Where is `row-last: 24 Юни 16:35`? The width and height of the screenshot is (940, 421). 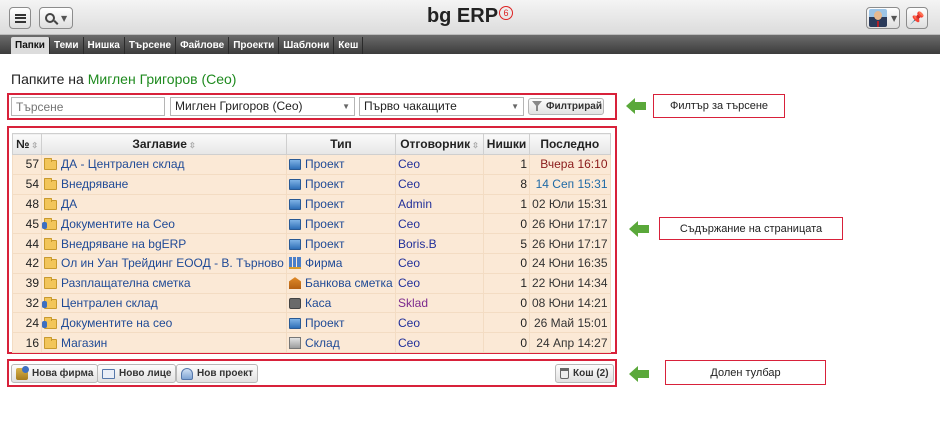
row-last: 24 Юни 16:35 is located at coordinates (570, 263).